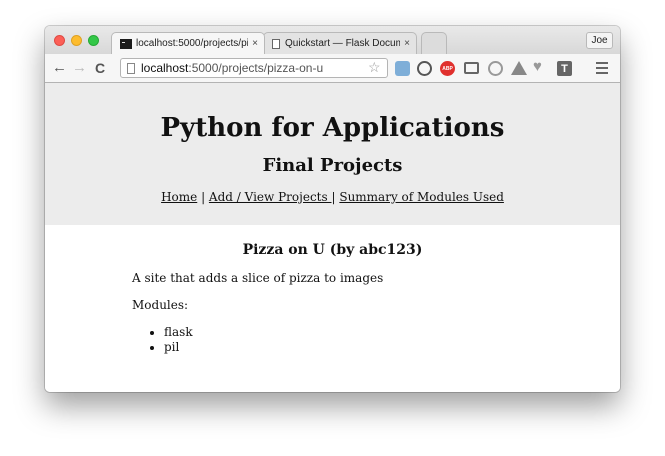 This screenshot has width=665, height=456. I want to click on tab-projects: localhost:5000/projects/piz ×, so click(188, 43).